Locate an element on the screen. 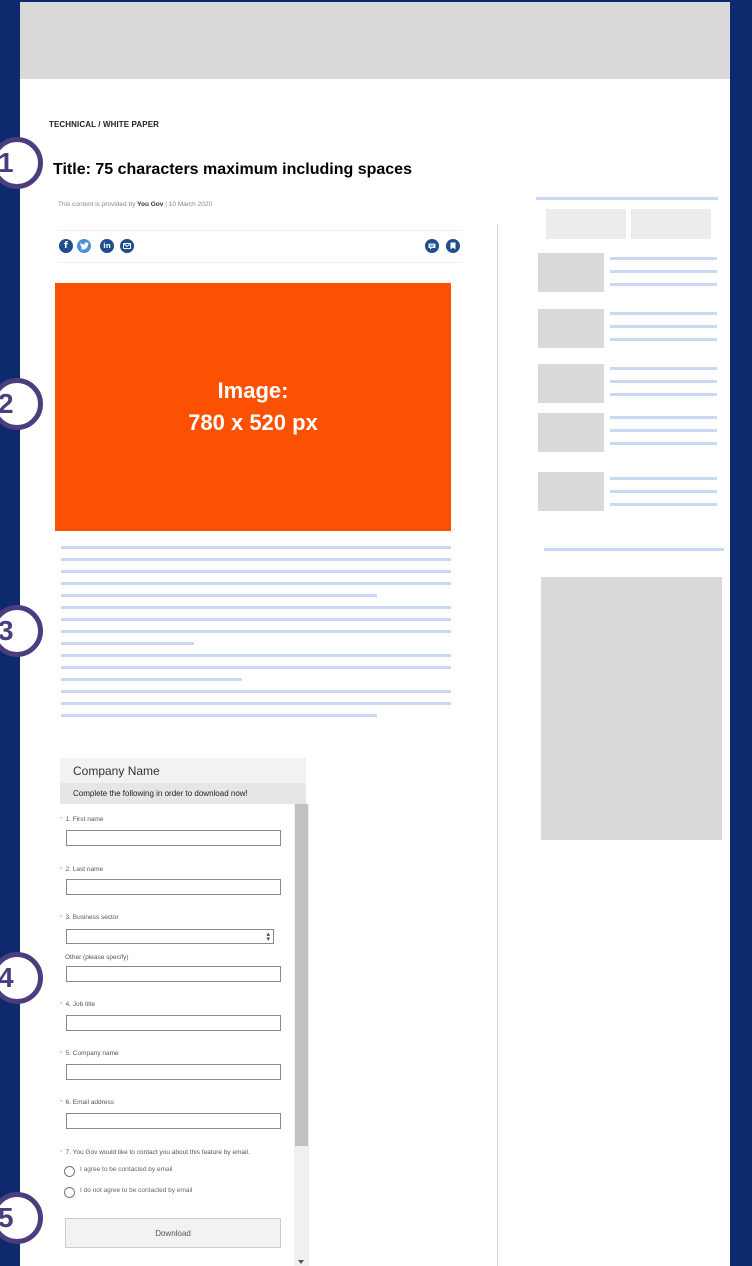 Image resolution: width=752 pixels, height=1266 pixels. job-title-input is located at coordinates (173, 1023).